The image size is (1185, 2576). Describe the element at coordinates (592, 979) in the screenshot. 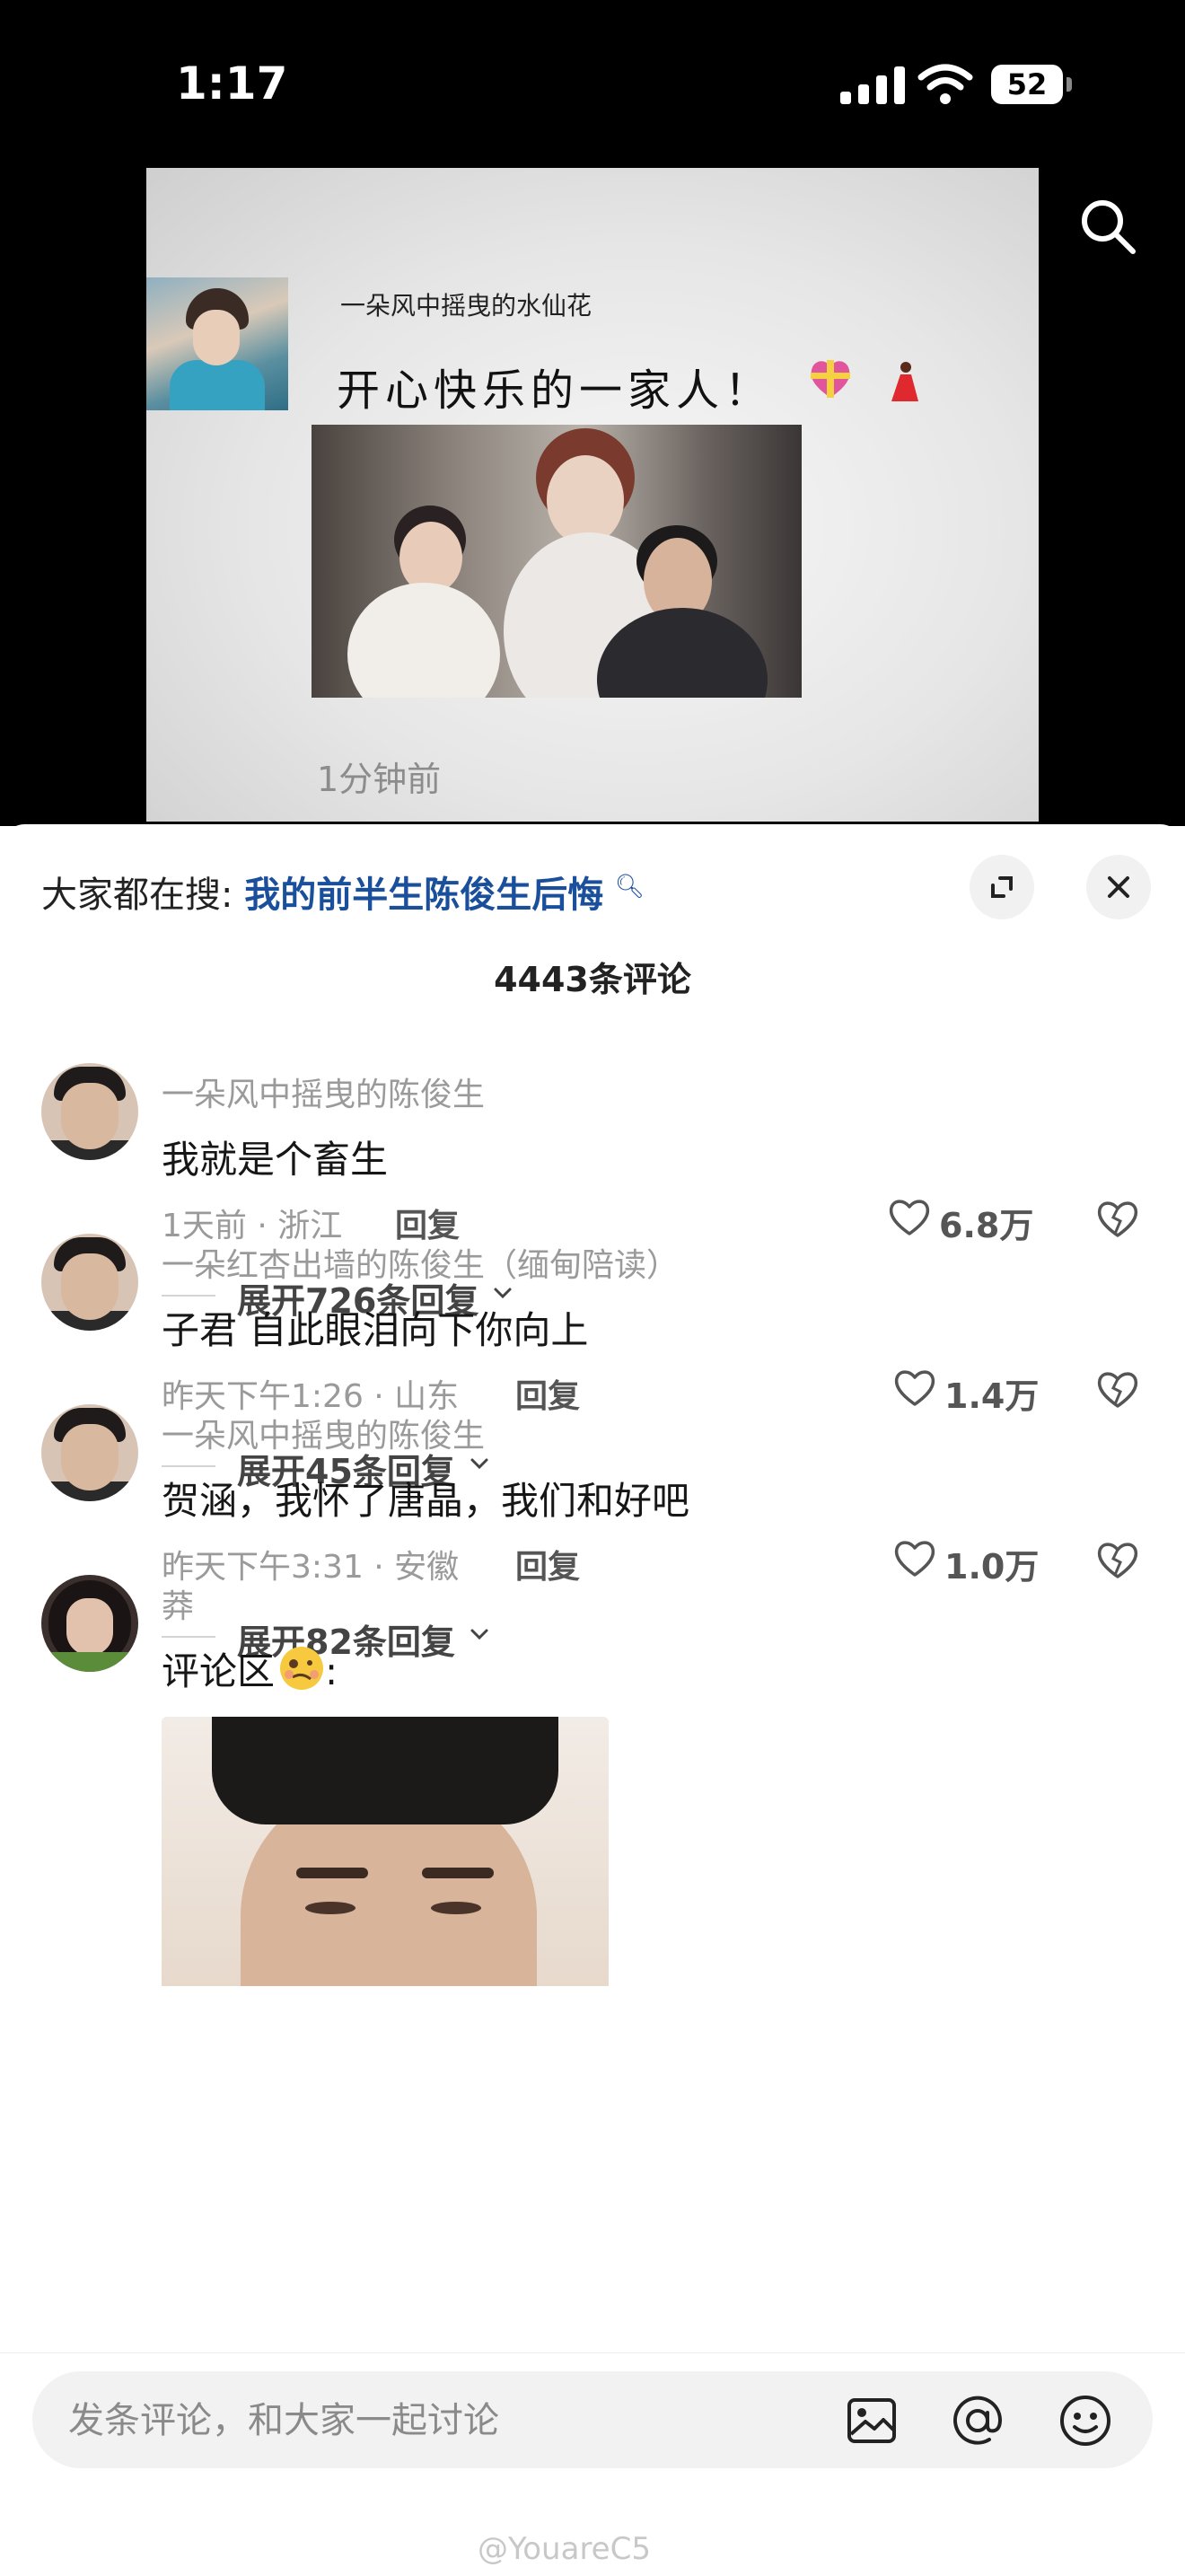

I see `comment-count: 4443条评论` at that location.